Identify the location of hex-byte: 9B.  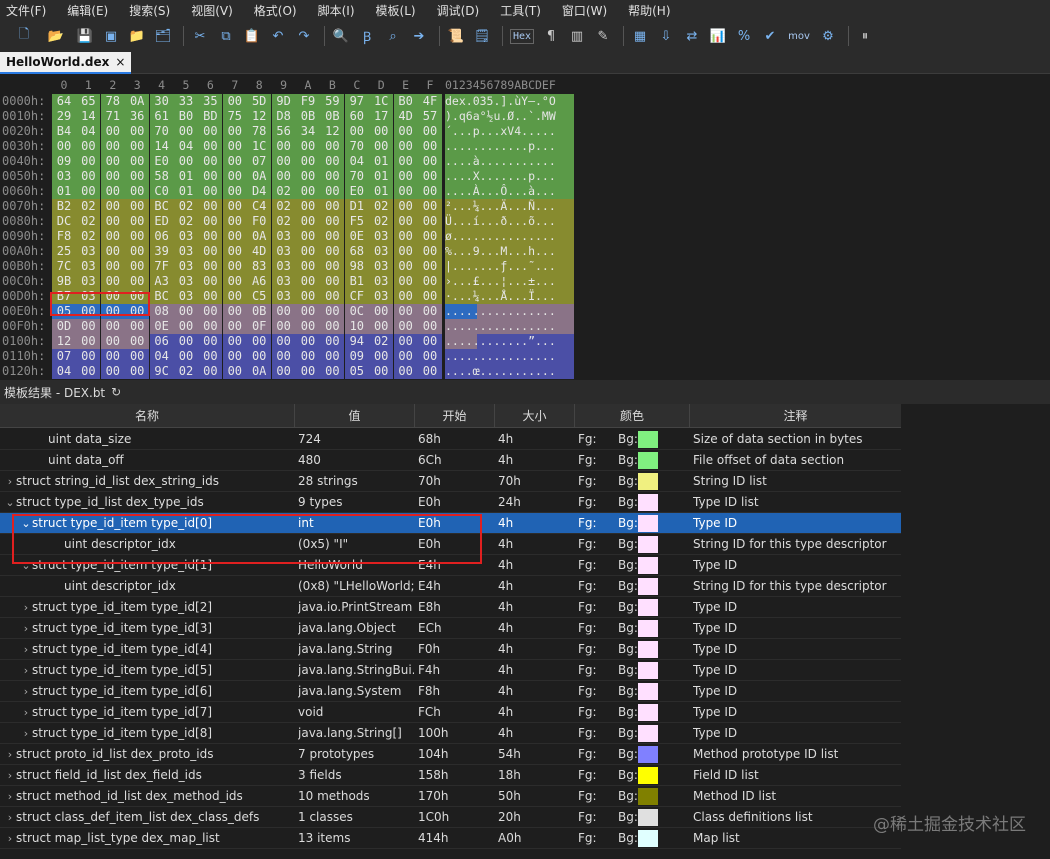
(64, 281).